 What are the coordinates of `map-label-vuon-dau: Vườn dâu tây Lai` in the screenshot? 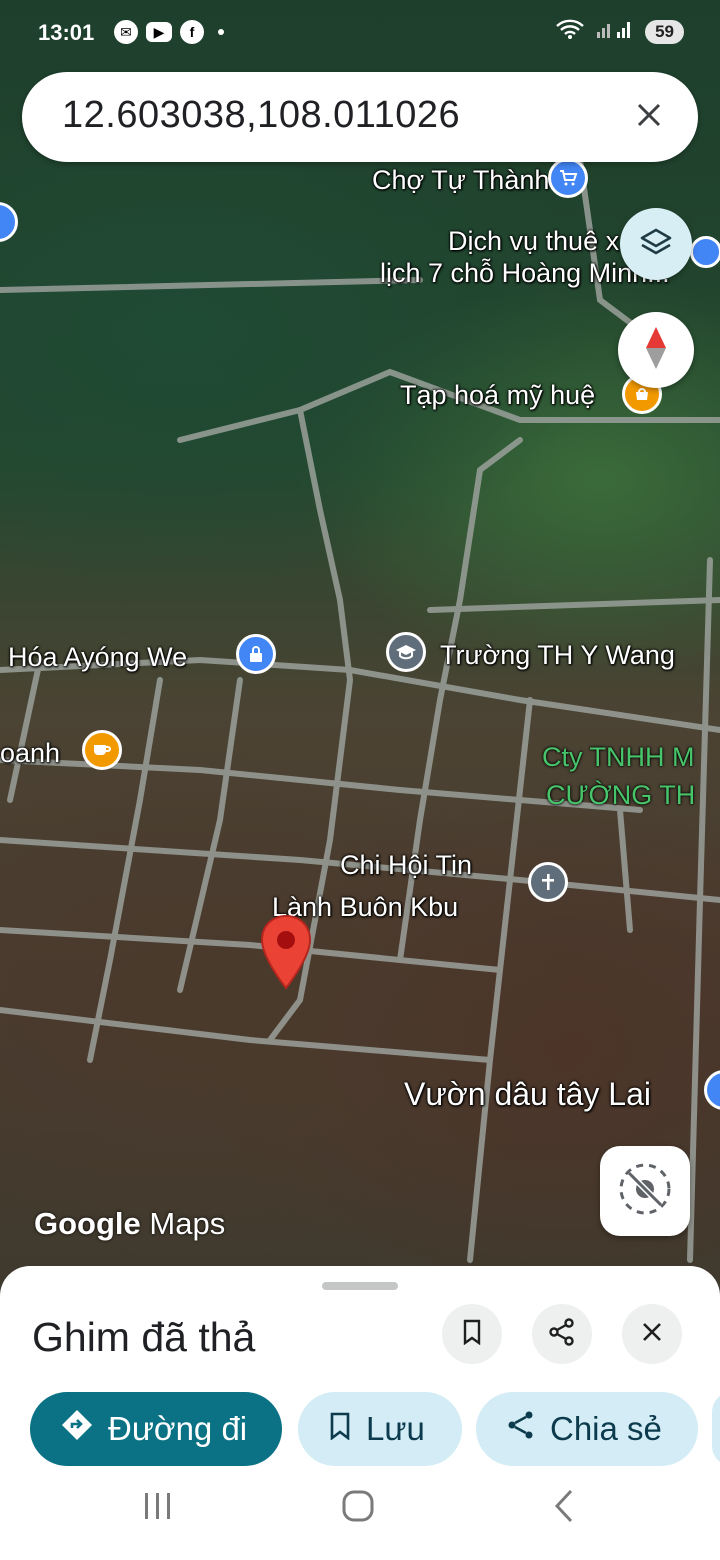 It's located at (527, 1094).